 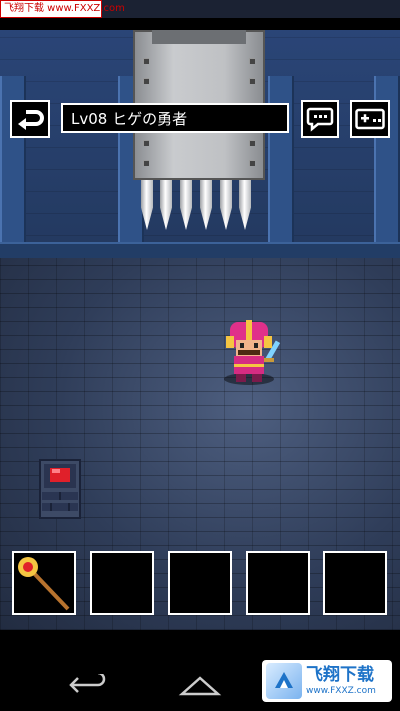 I want to click on watermark-top: 飞翔下载 www.FXXZ.com, so click(x=62, y=9).